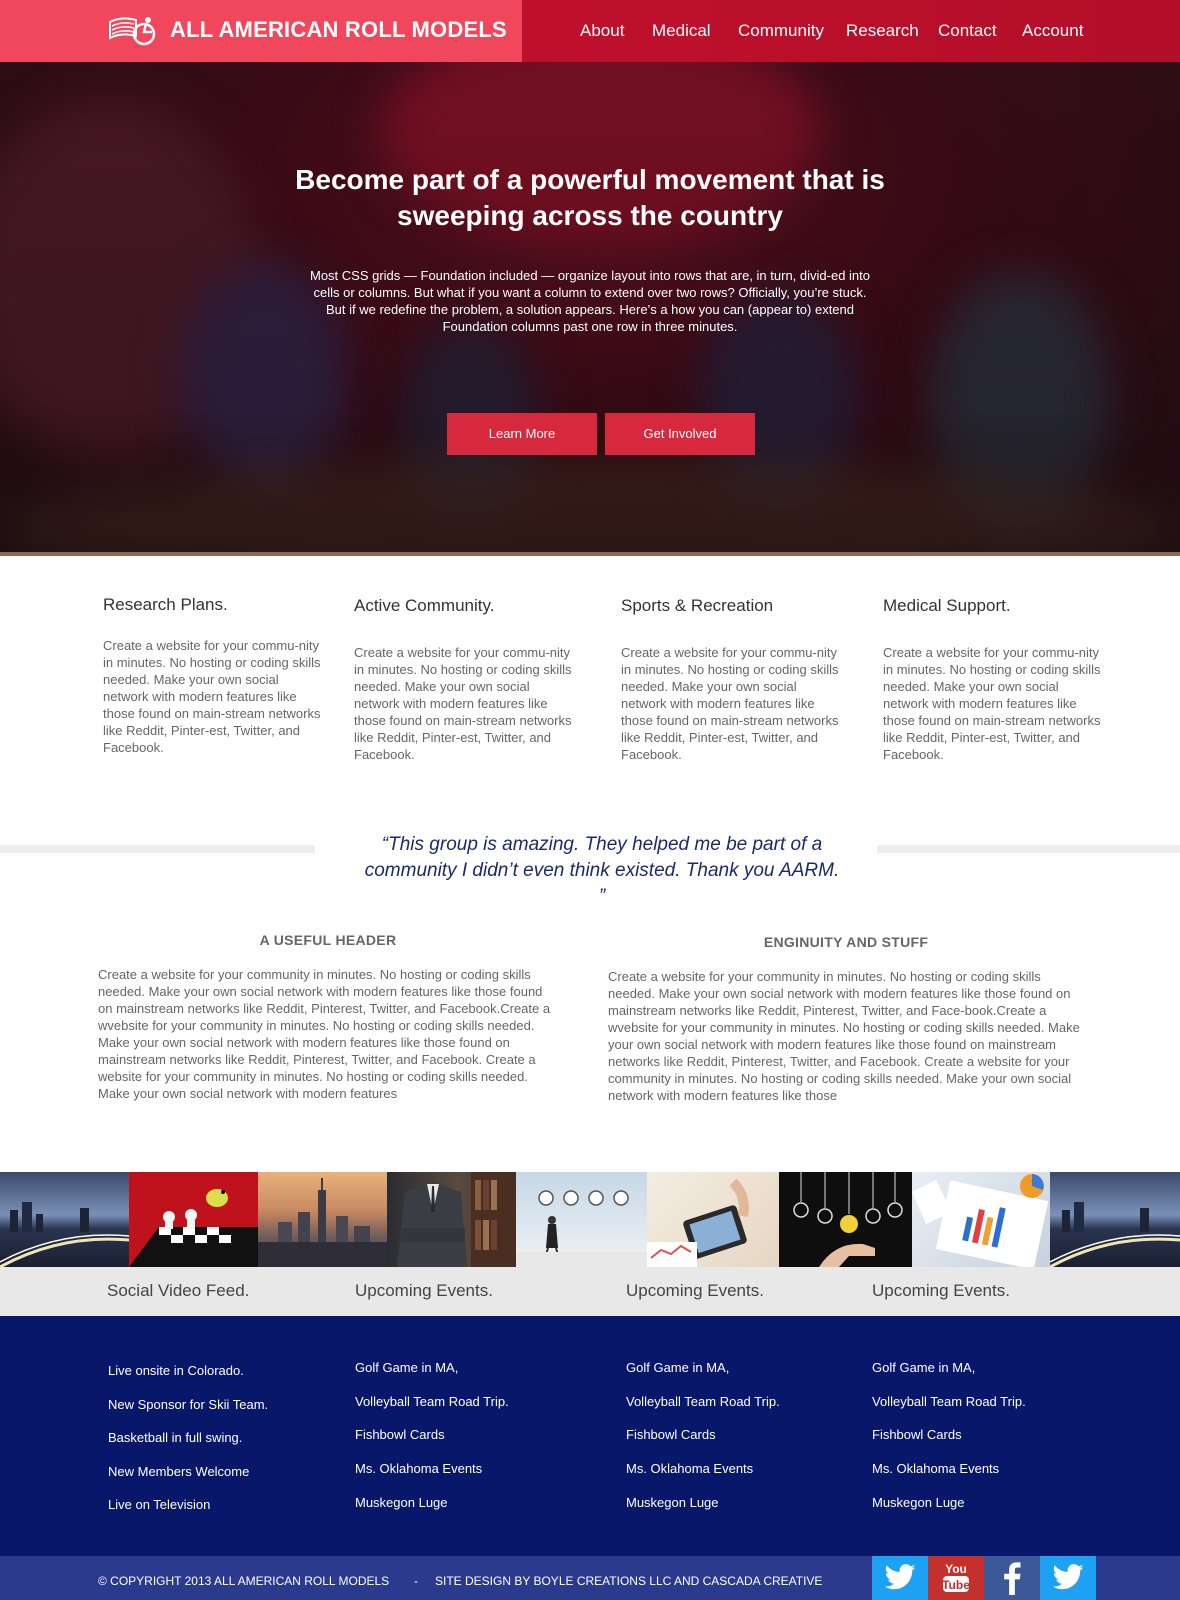 This screenshot has height=1600, width=1180. Describe the element at coordinates (193, 1228) in the screenshot. I see `chess-photo-icon` at that location.